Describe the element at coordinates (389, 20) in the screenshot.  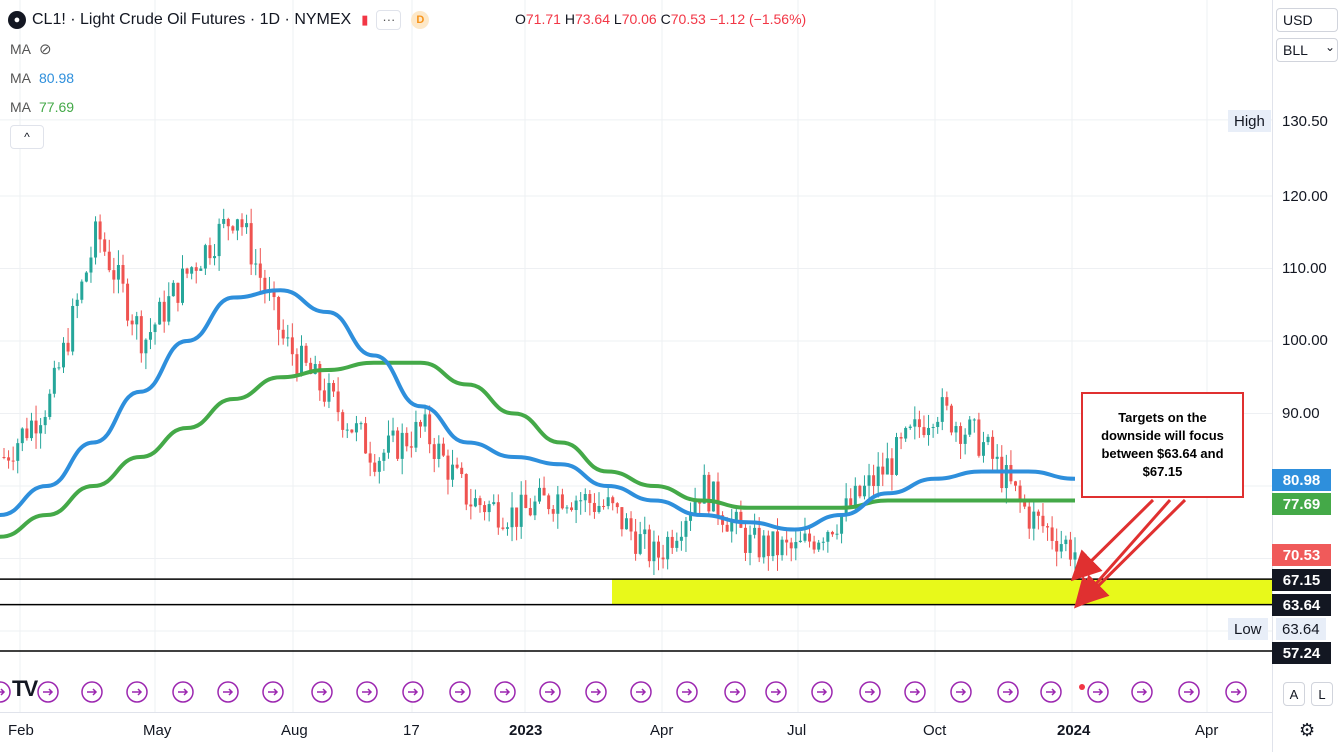
I see `more-button: ···` at that location.